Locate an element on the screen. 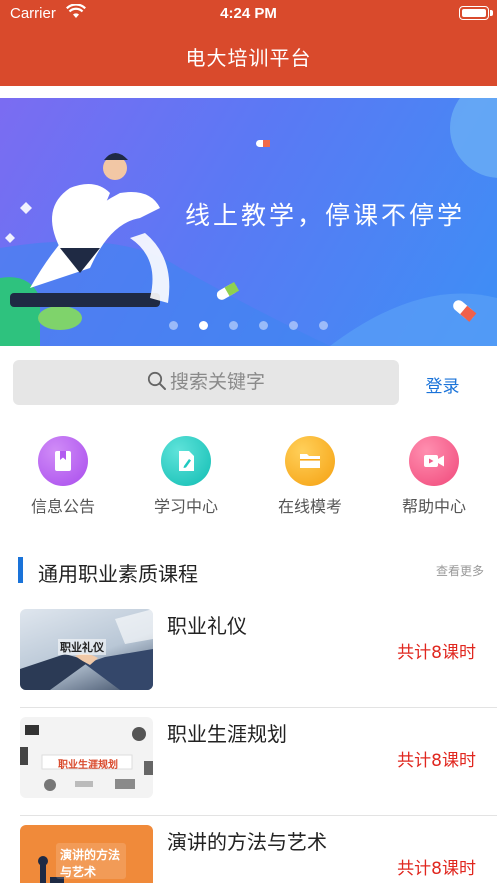 This screenshot has width=497, height=883. banner-slogan: 线上教学，停课不停学 is located at coordinates (325, 215).